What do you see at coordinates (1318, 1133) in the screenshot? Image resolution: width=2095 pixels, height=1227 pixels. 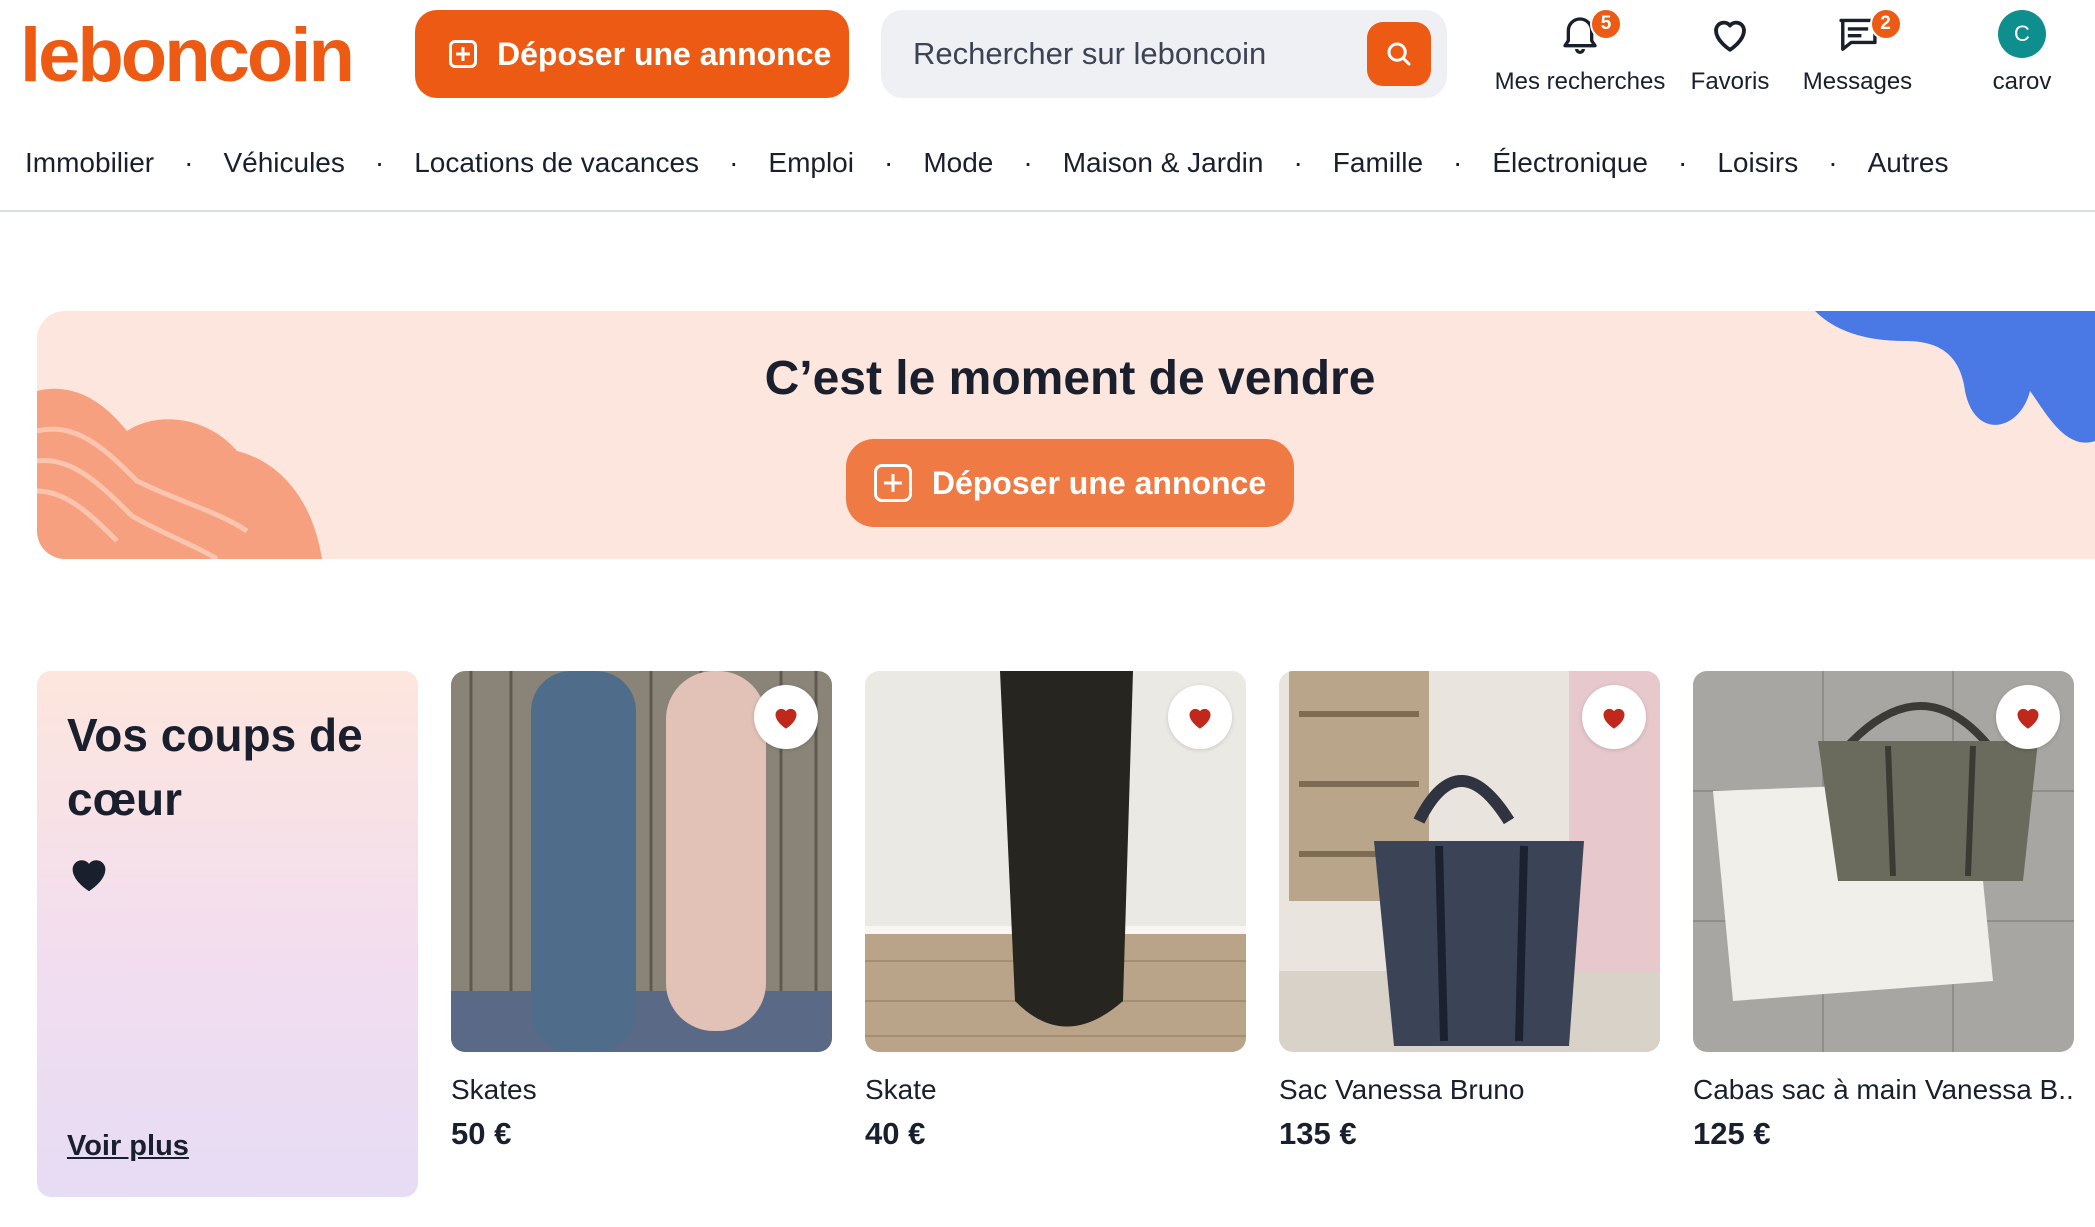 I see `listing-price: 135 €` at bounding box center [1318, 1133].